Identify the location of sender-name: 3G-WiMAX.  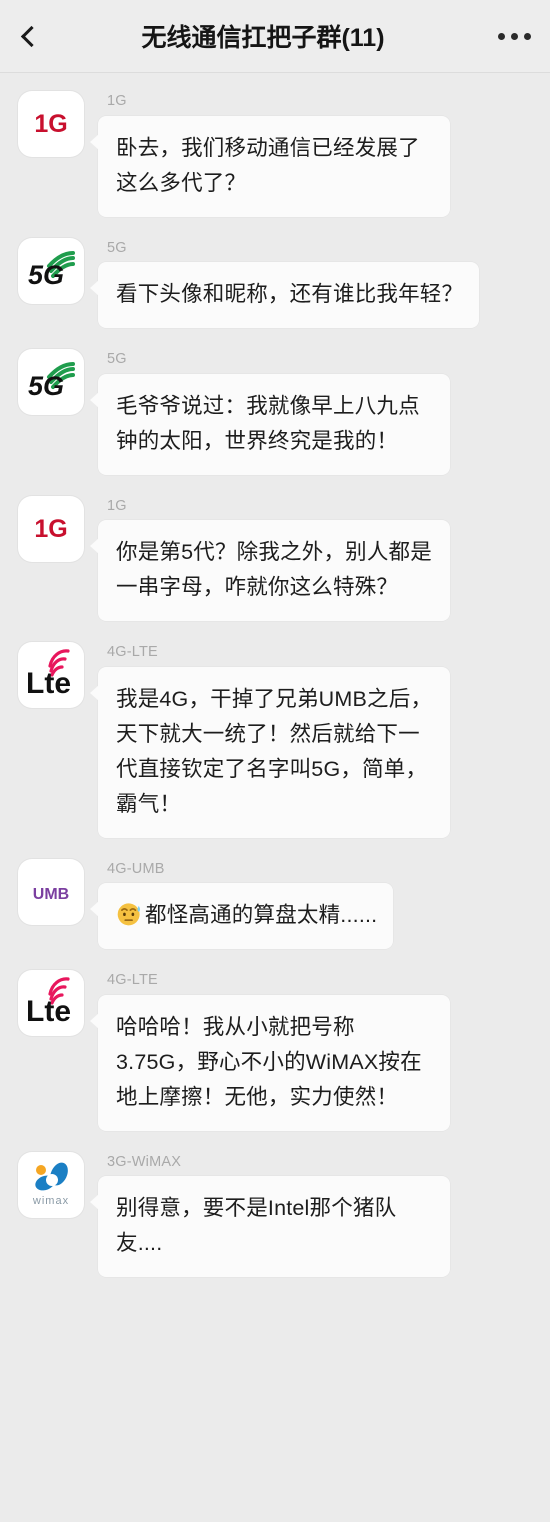
(144, 1161).